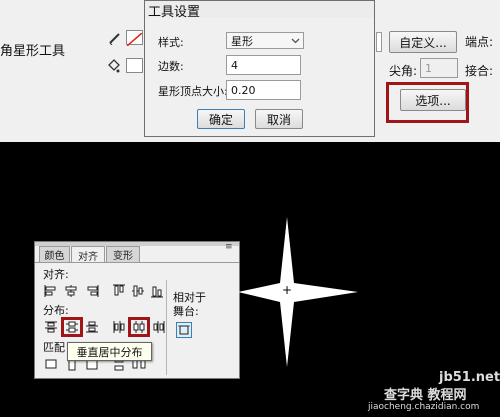 This screenshot has height=417, width=500. I want to click on style-select-value: 星形, so click(242, 41).